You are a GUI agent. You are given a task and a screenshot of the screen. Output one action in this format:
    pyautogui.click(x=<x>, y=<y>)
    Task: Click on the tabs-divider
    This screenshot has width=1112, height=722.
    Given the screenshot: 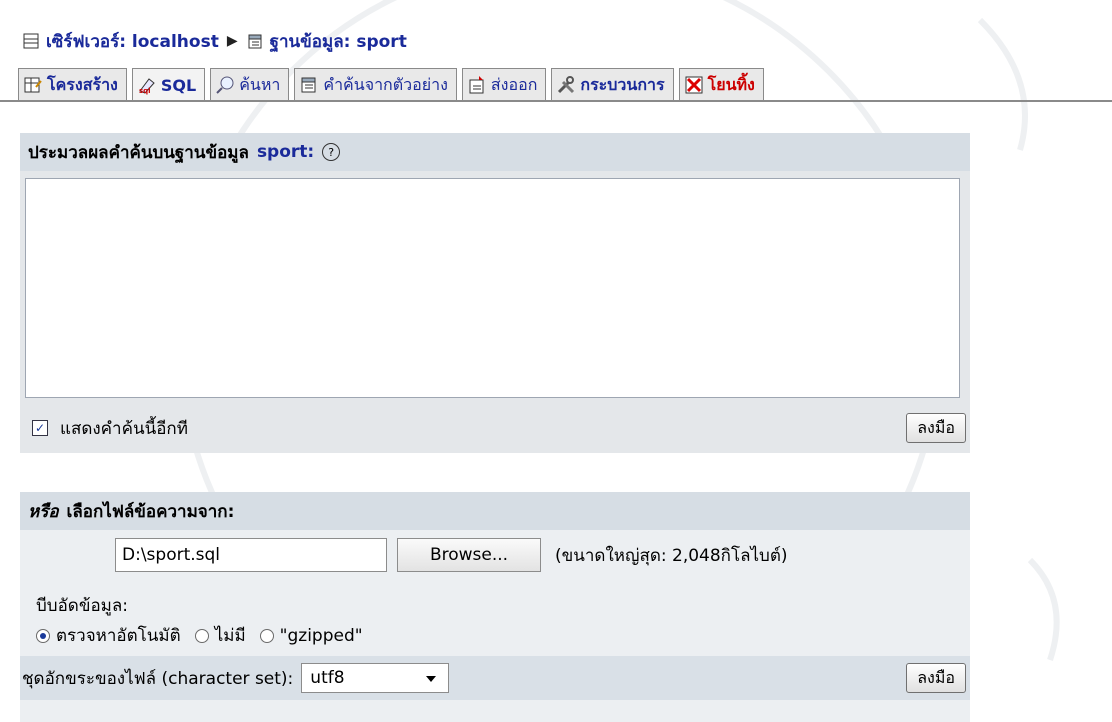 What is the action you would take?
    pyautogui.click(x=556, y=101)
    